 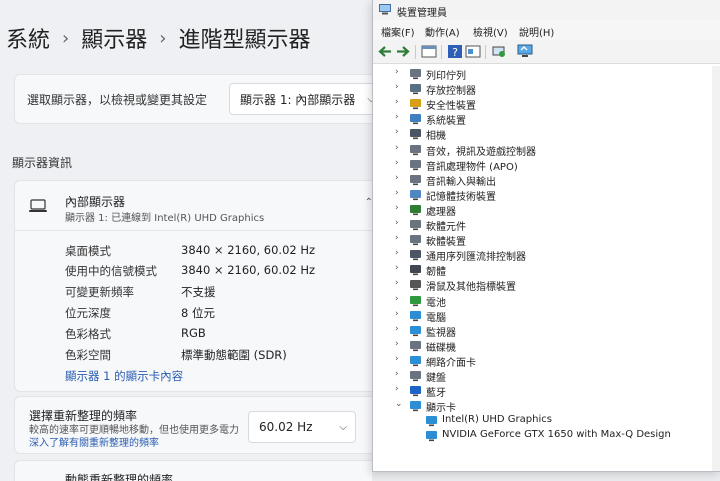 I want to click on tree-category-label: 記憶體技術裝置, so click(x=461, y=197).